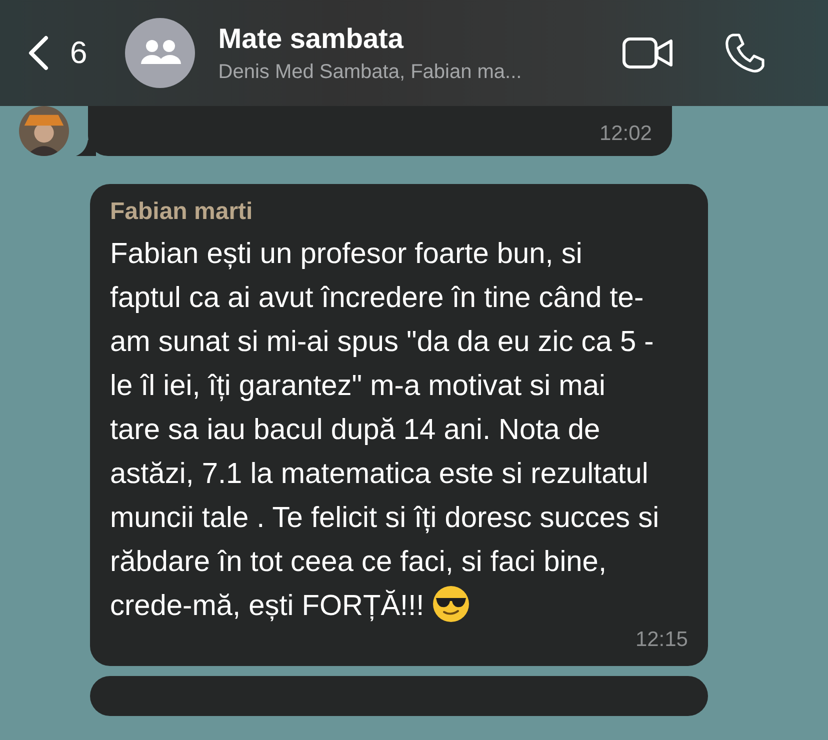  What do you see at coordinates (44, 131) in the screenshot?
I see `user-avatar-icon` at bounding box center [44, 131].